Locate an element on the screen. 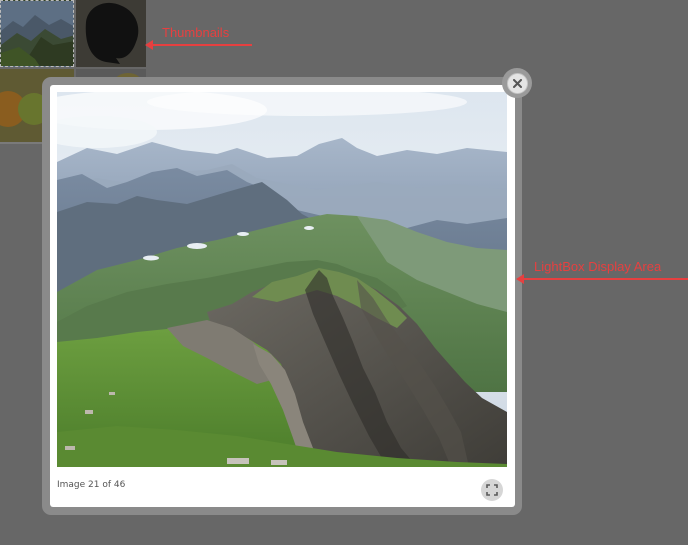 The image size is (688, 545). fullscreen-icon is located at coordinates (492, 490).